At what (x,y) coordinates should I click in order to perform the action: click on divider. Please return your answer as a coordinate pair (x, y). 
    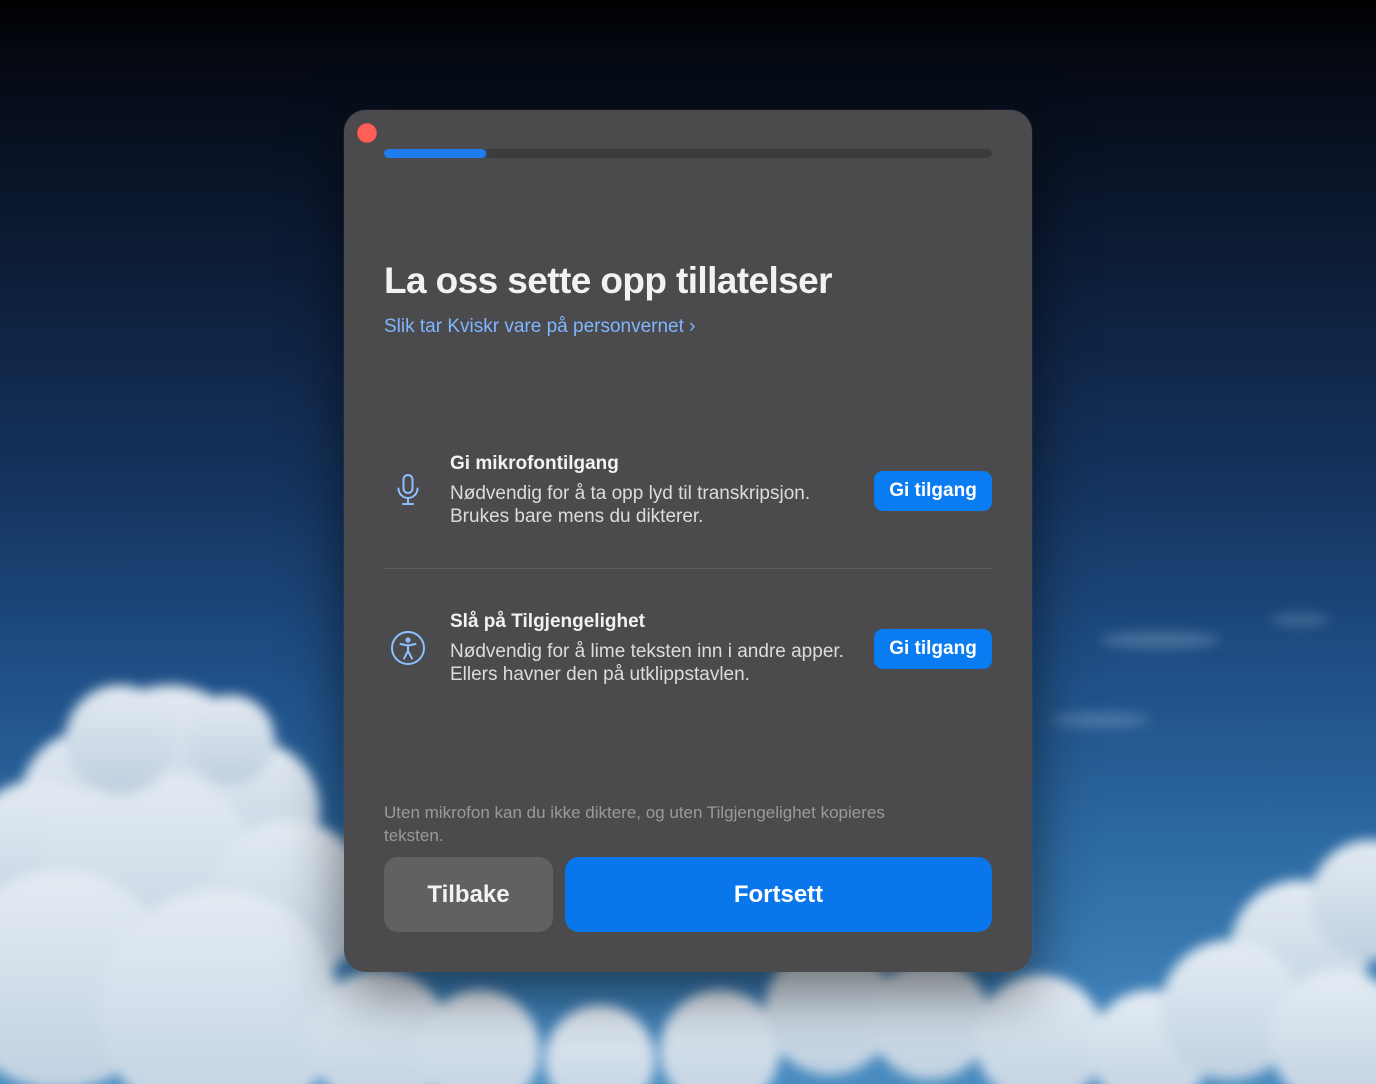
    Looking at the image, I should click on (688, 568).